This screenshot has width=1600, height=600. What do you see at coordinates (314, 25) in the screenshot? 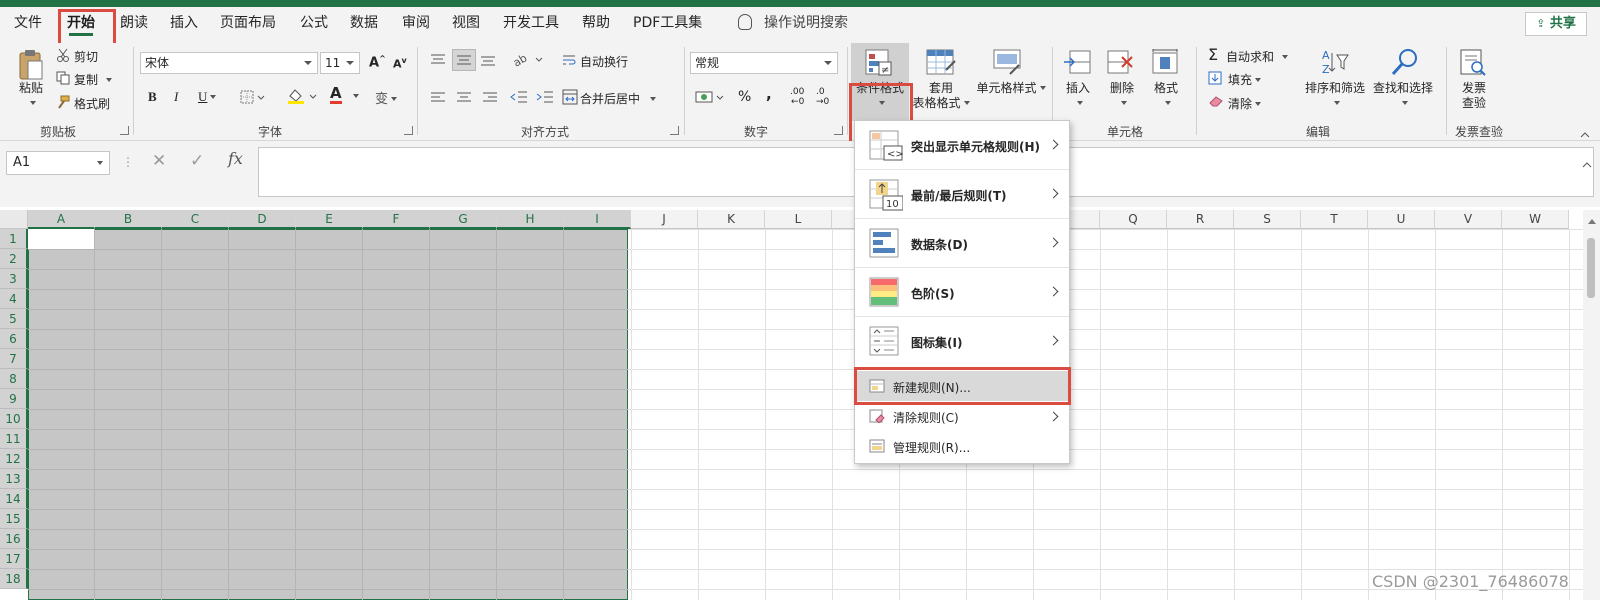
I see `tab-formulas: 公式` at bounding box center [314, 25].